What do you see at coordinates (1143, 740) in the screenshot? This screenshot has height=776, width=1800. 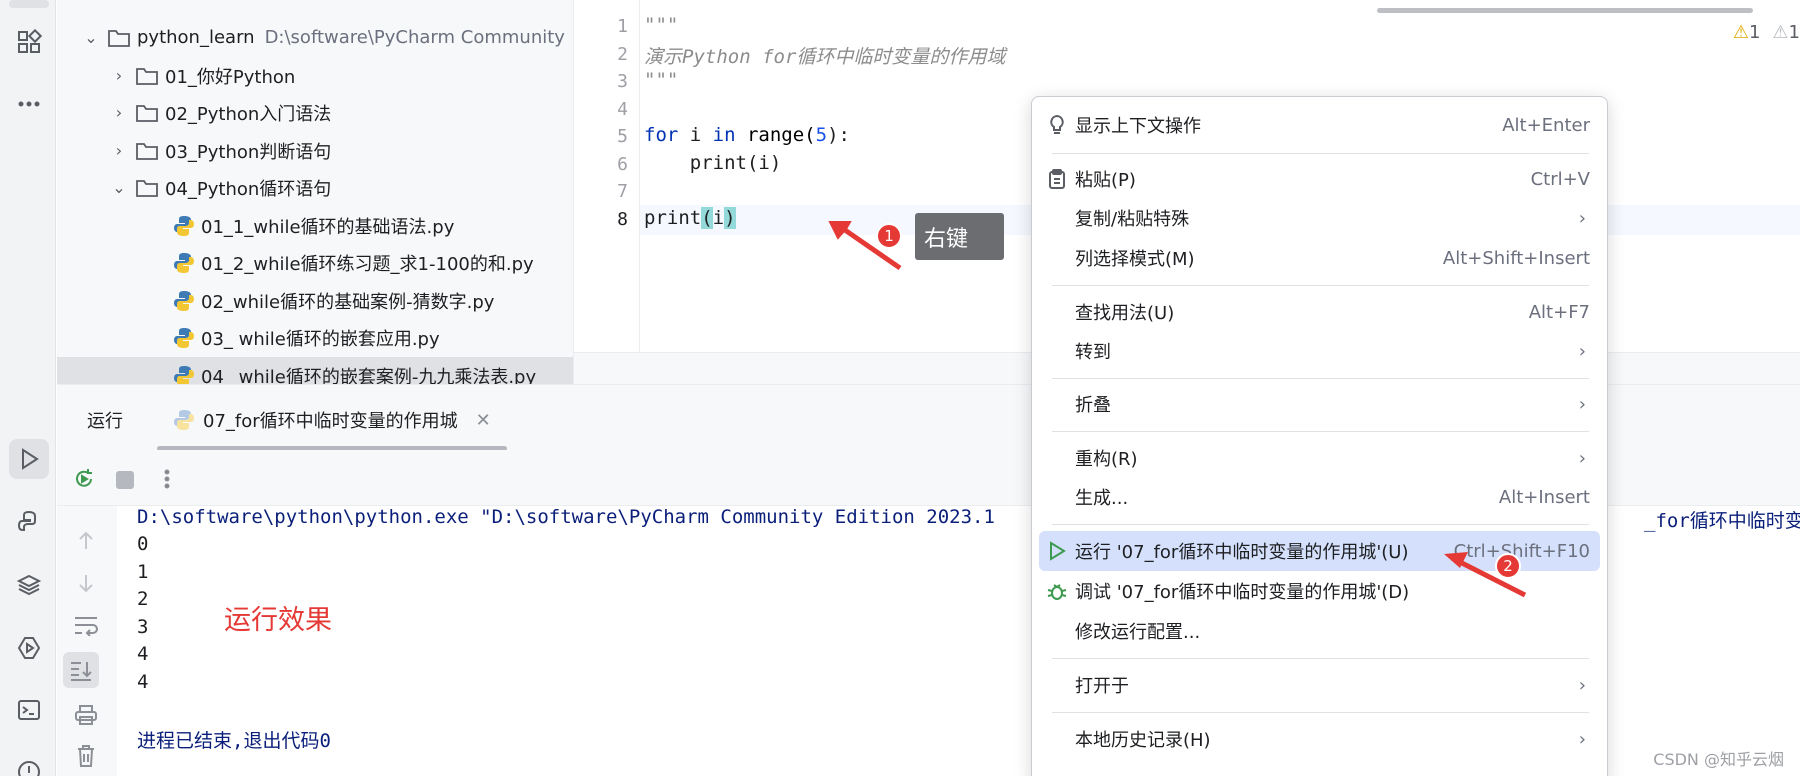 I see `menu-item-label: 本地历史记录(H)` at bounding box center [1143, 740].